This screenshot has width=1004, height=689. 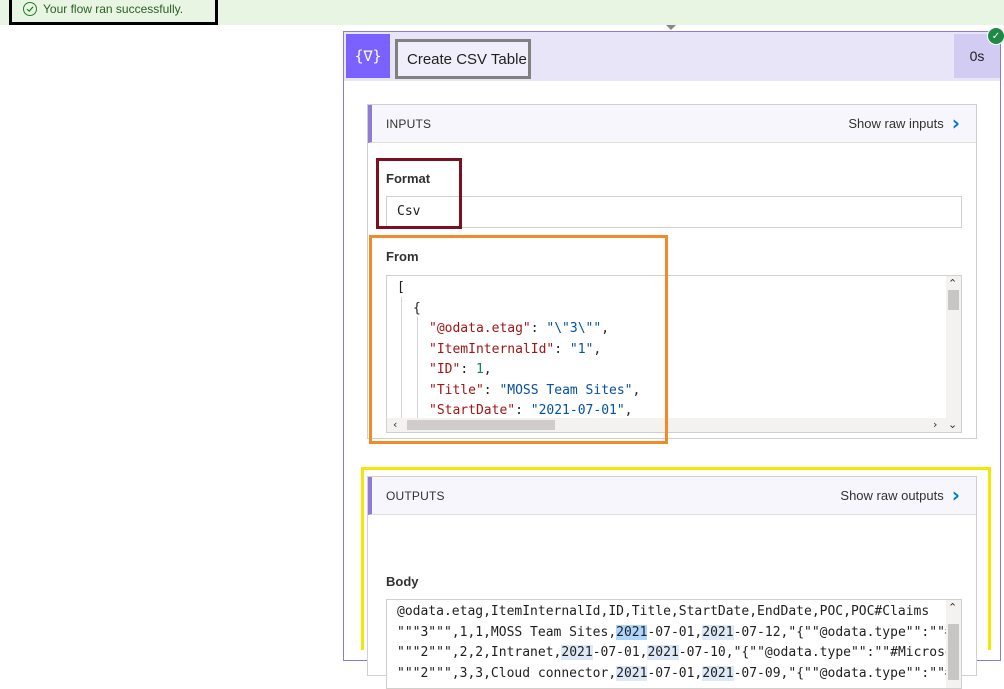 I want to click on from-vertical-scrollbar: ⌃, so click(x=953, y=348).